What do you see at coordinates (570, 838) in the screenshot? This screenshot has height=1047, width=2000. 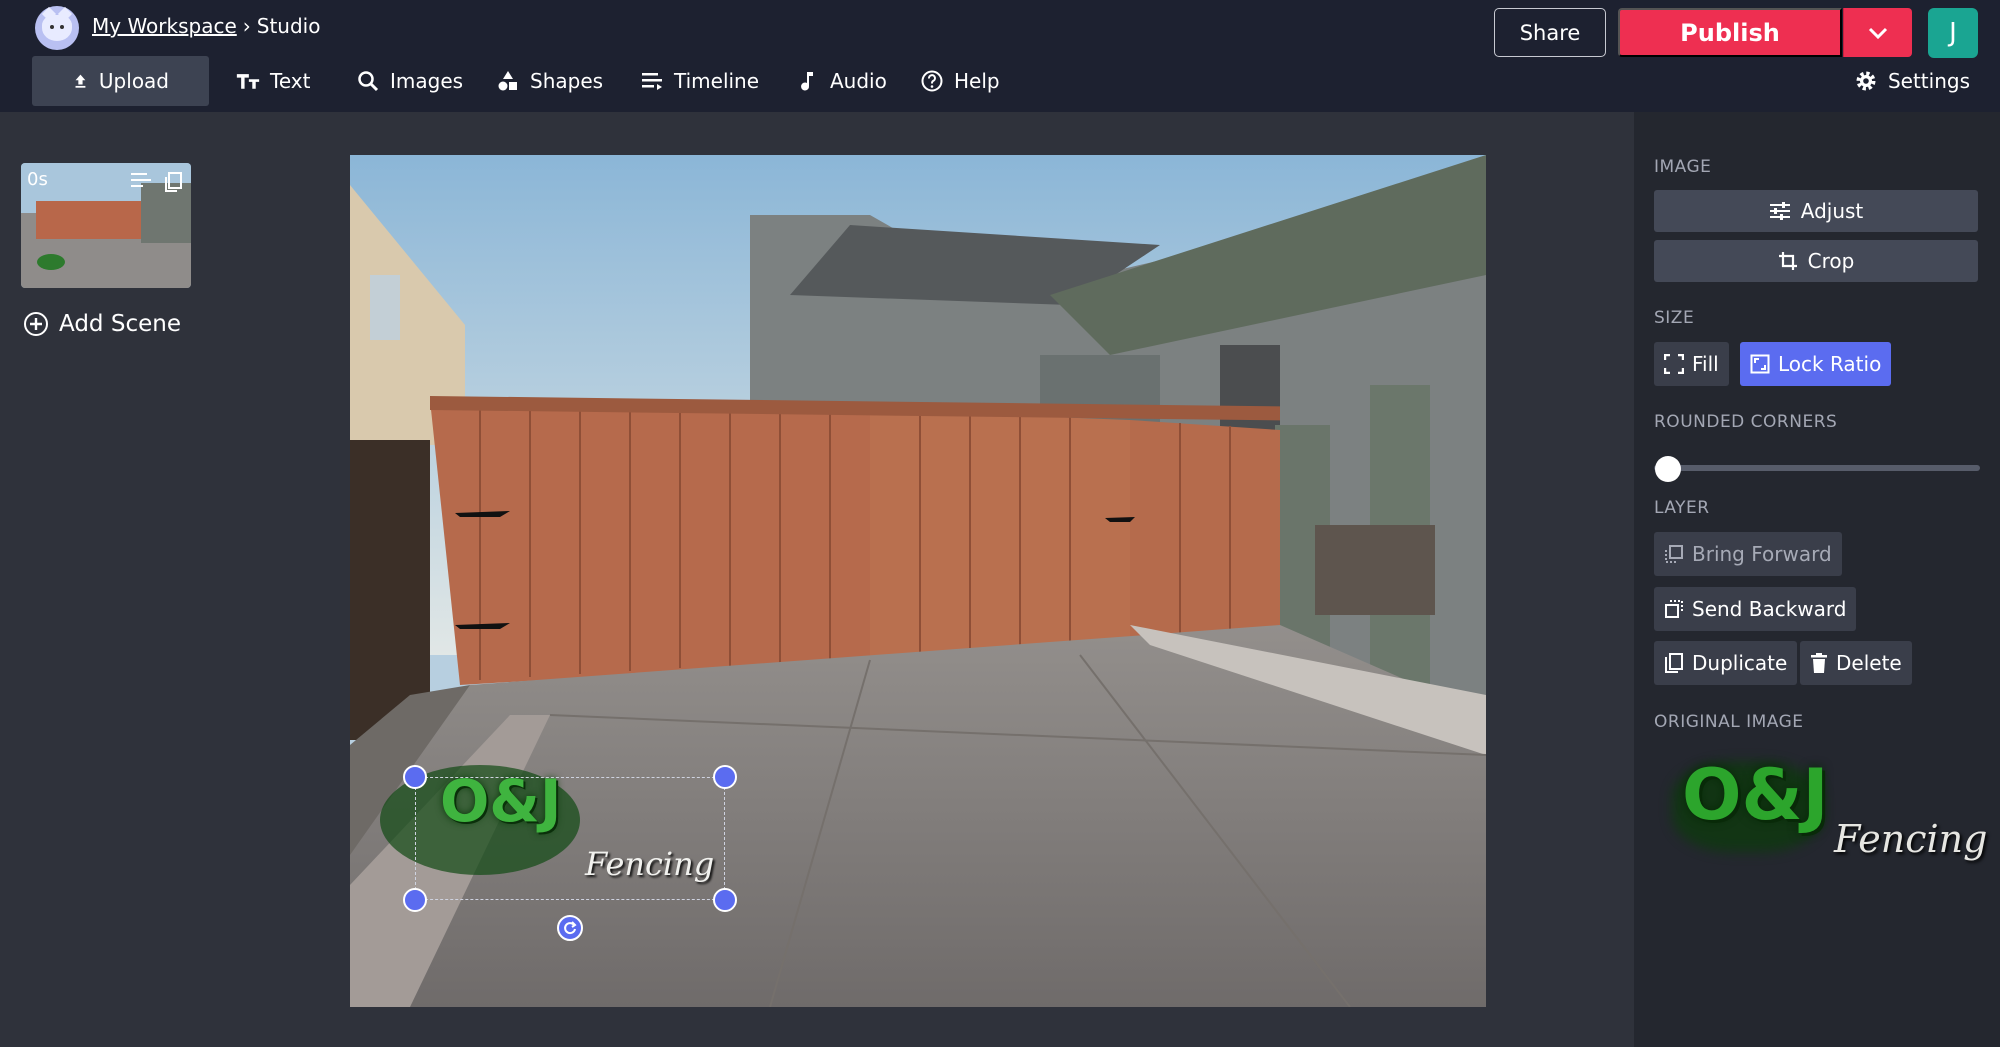 I see `selection-box` at bounding box center [570, 838].